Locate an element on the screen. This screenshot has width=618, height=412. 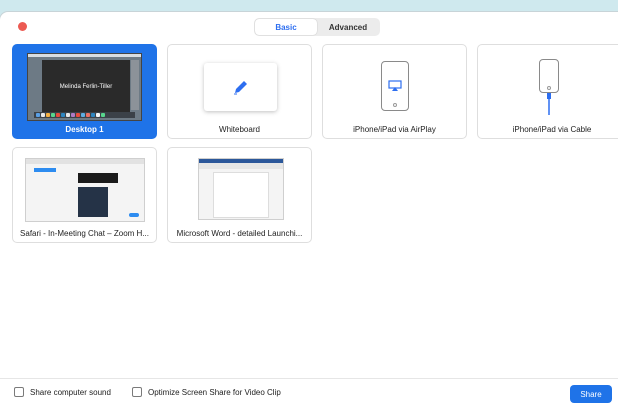
video-window: Melinda Ferlin-Tiller is located at coordinates (86, 86).